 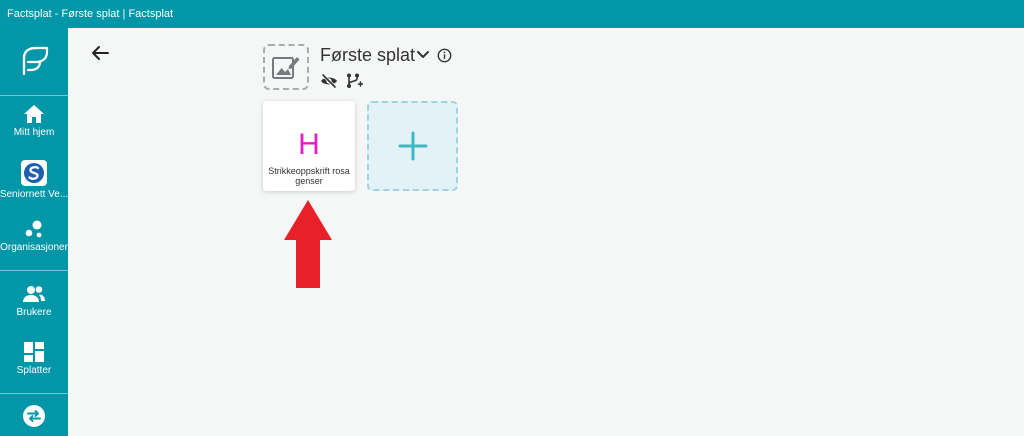 I want to click on chevron-down-icon, so click(x=423, y=55).